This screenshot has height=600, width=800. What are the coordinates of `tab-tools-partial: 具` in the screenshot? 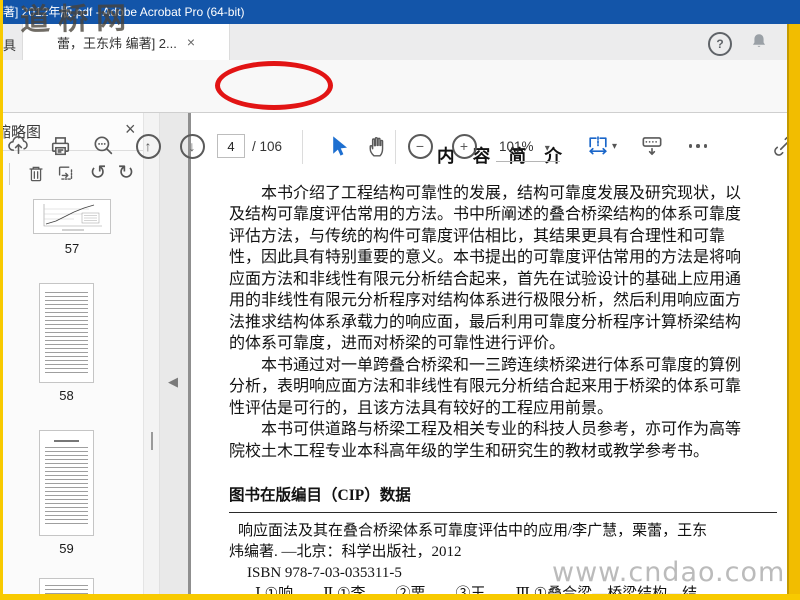 It's located at (9, 44).